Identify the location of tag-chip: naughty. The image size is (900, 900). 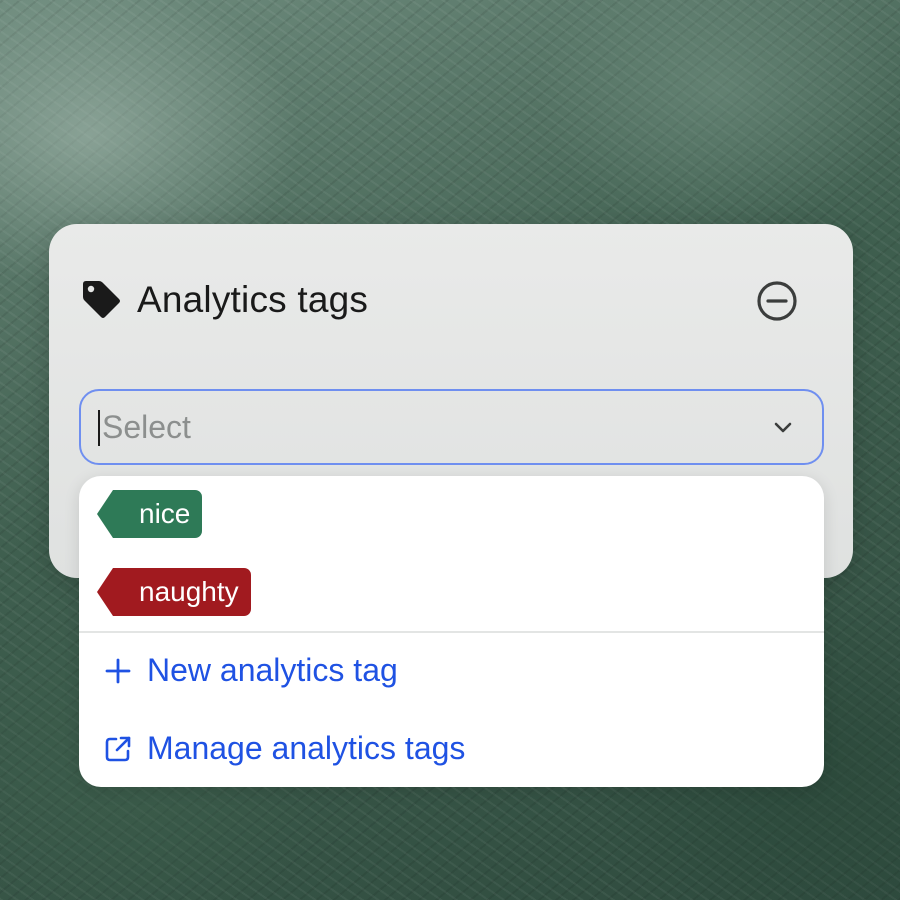
(174, 592).